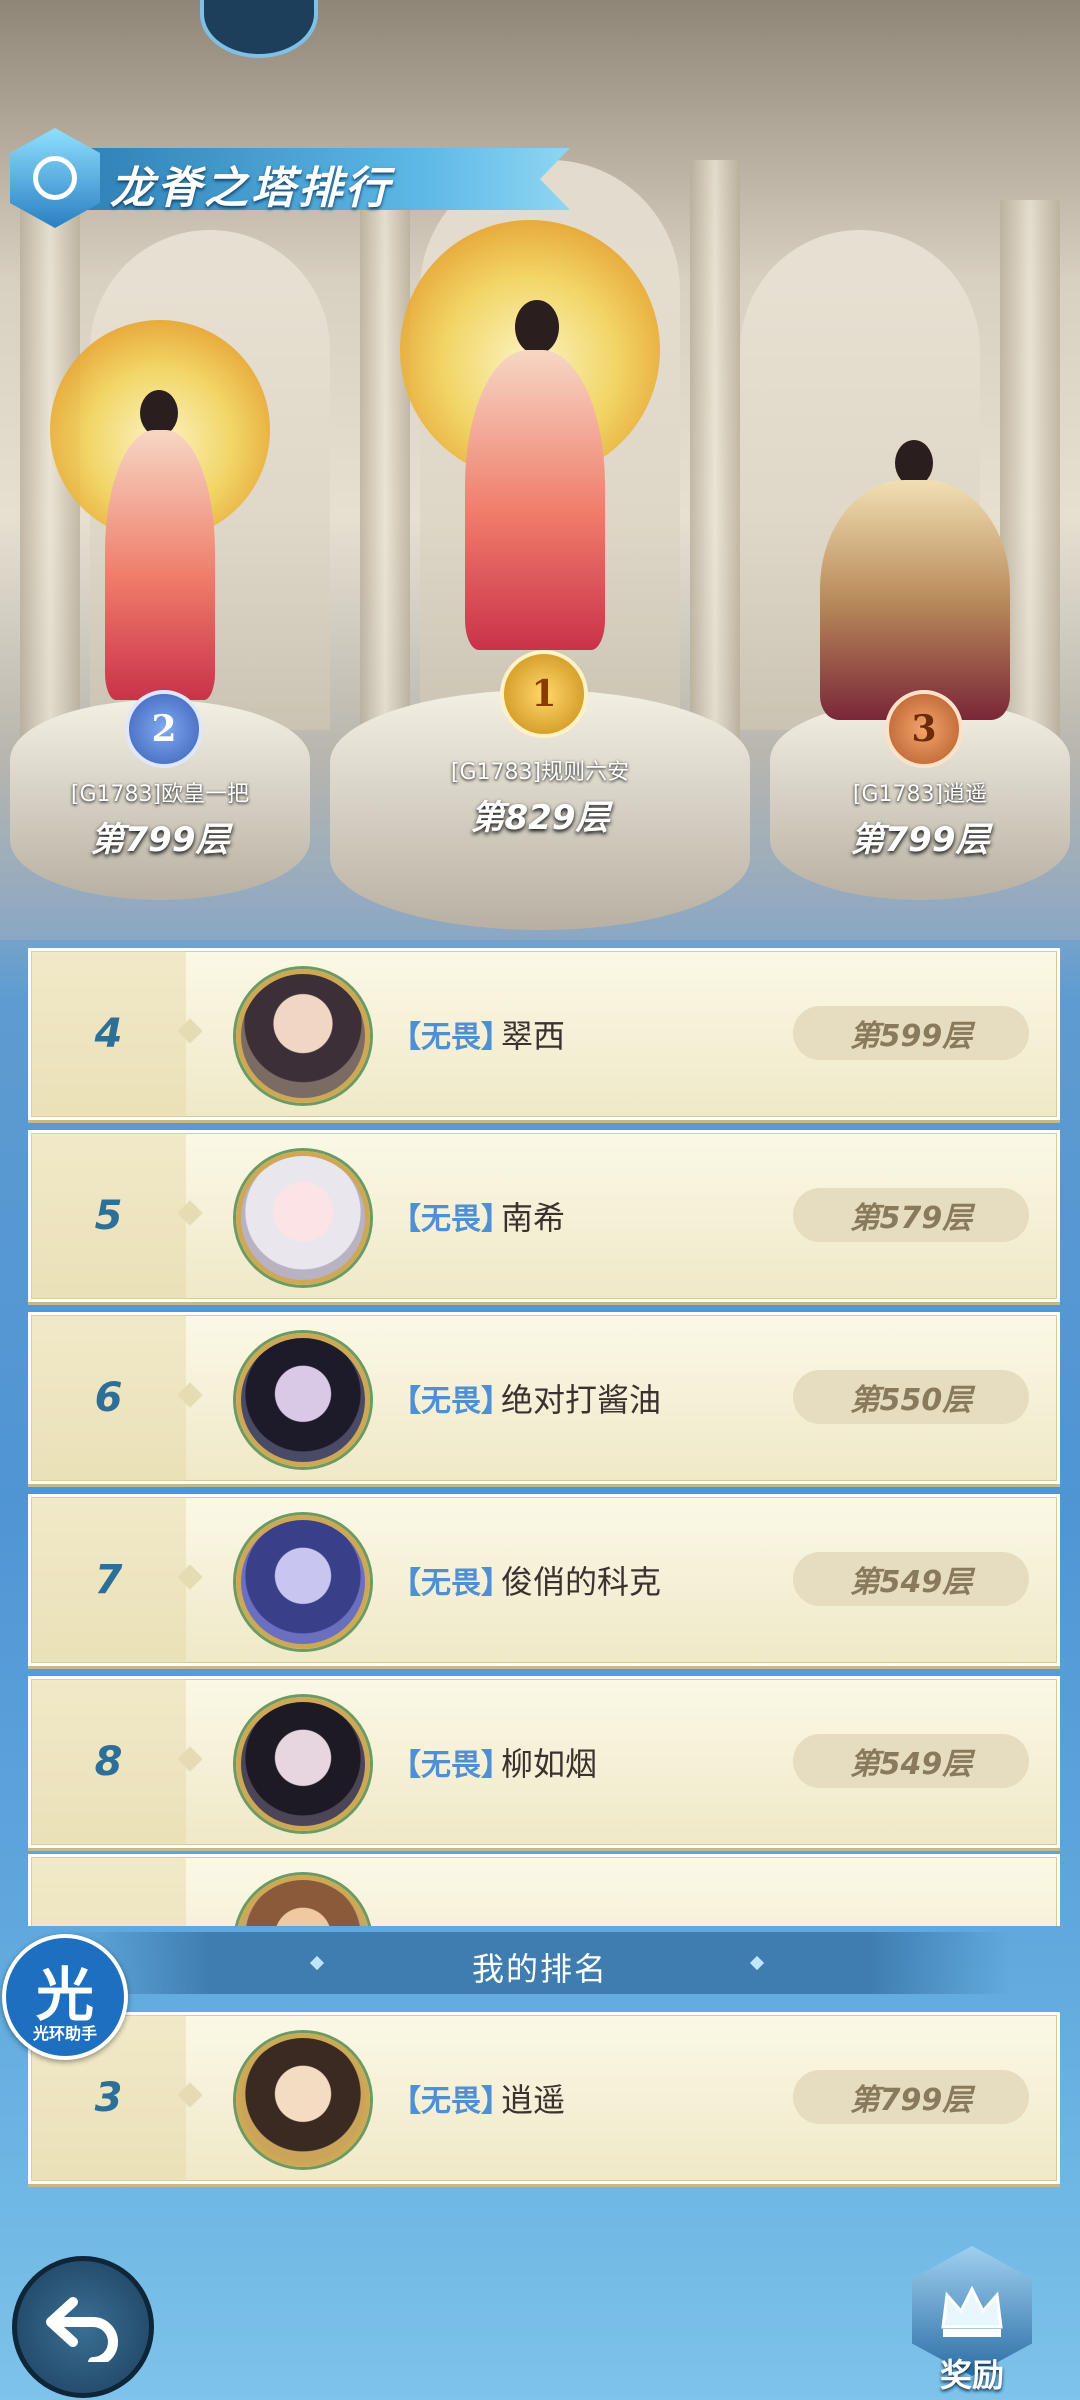  I want to click on floor-badge: 第599层, so click(911, 1033).